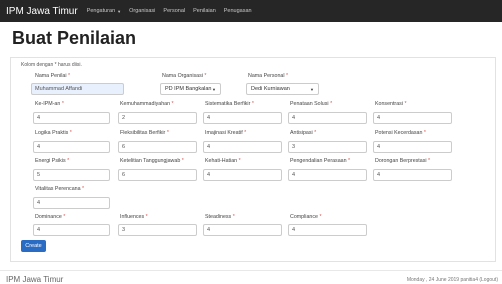 The image size is (502, 284). I want to click on nama-personal-value: Dedi Kurniawan, so click(270, 89).